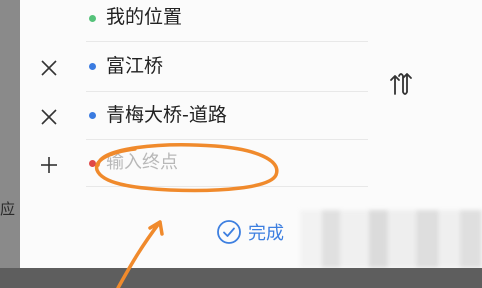  What do you see at coordinates (142, 163) in the screenshot?
I see `destination-input: 输入终点` at bounding box center [142, 163].